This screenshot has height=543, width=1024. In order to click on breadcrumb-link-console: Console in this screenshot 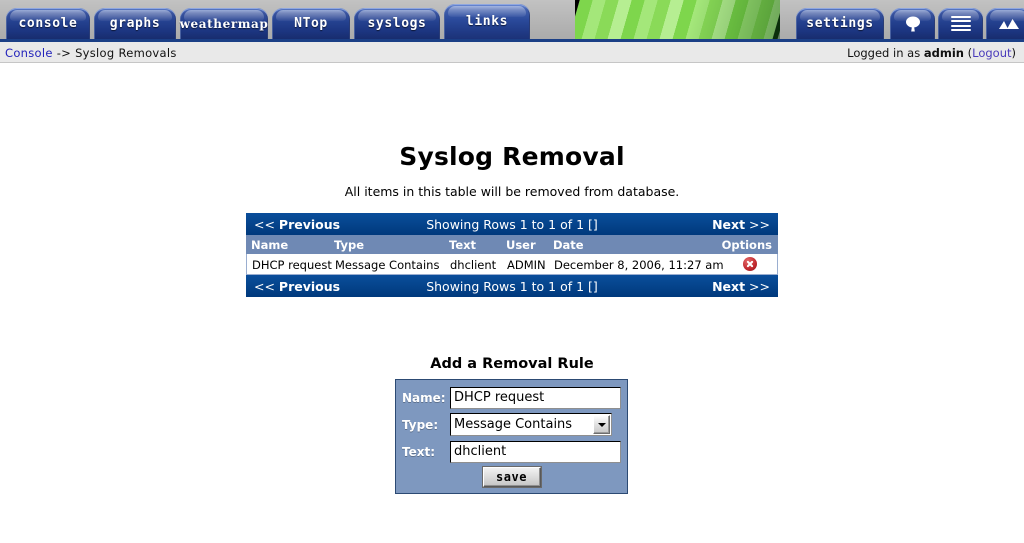, I will do `click(29, 53)`.